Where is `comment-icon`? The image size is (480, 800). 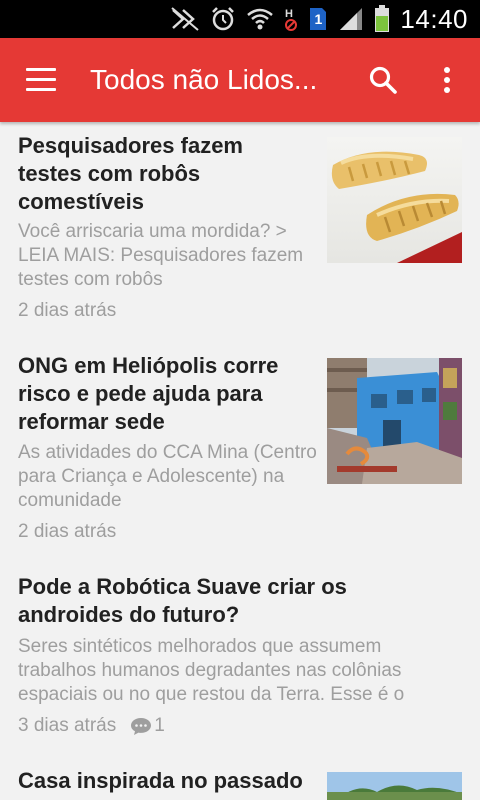 comment-icon is located at coordinates (141, 726).